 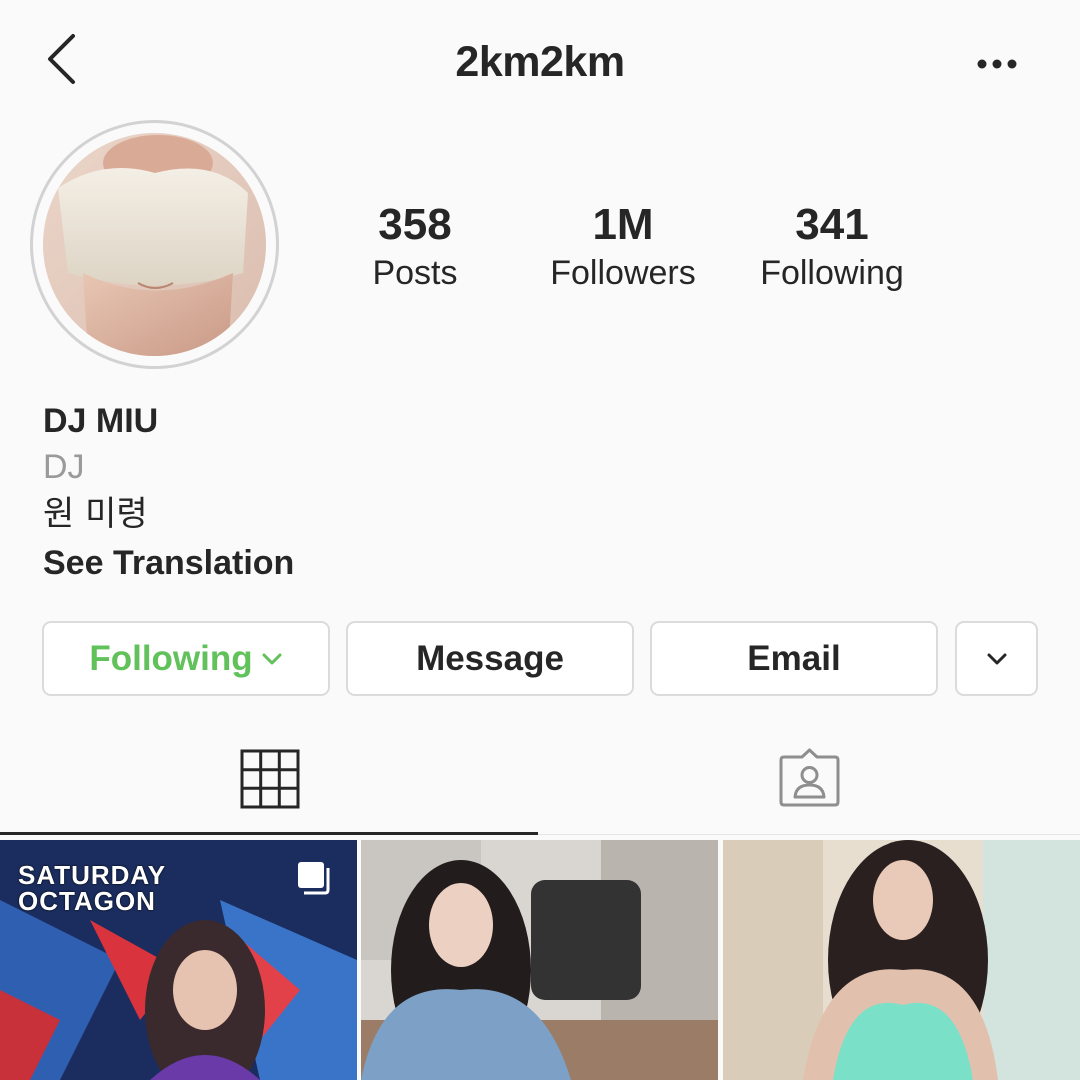 I want to click on following-button: Following, so click(x=186, y=658).